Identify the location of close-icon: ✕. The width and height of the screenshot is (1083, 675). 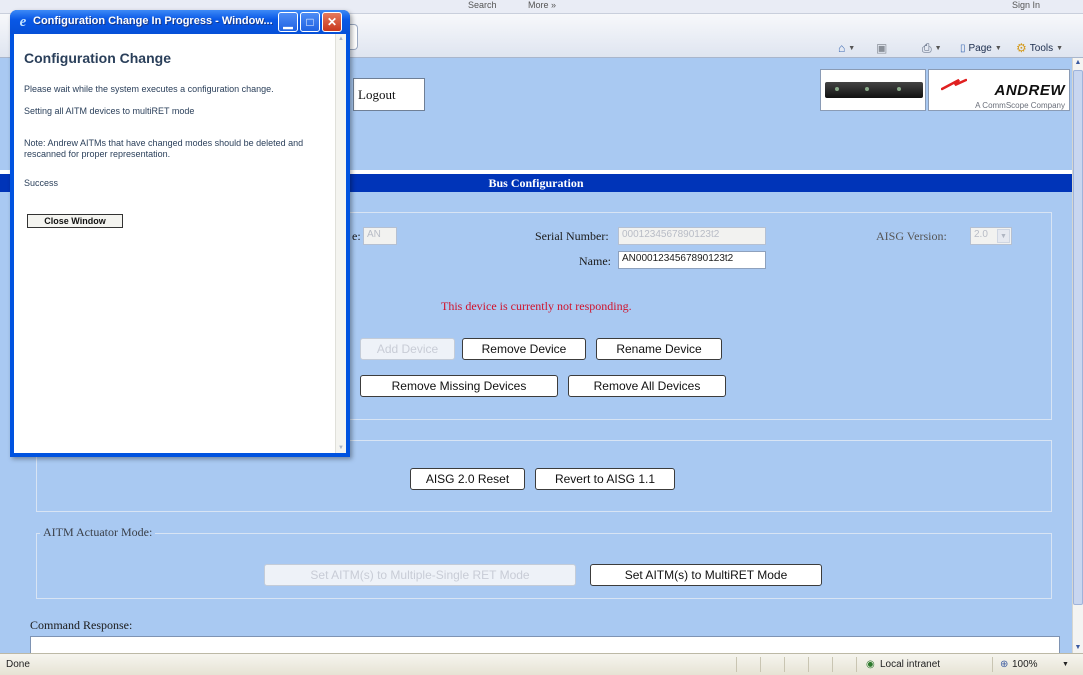
(332, 22).